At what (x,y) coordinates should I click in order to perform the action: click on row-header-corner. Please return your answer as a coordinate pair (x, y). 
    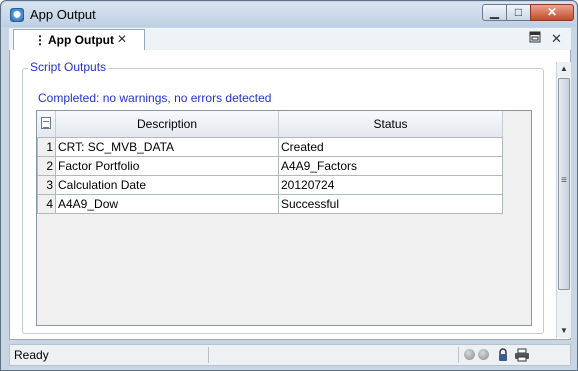
    Looking at the image, I should click on (46, 124).